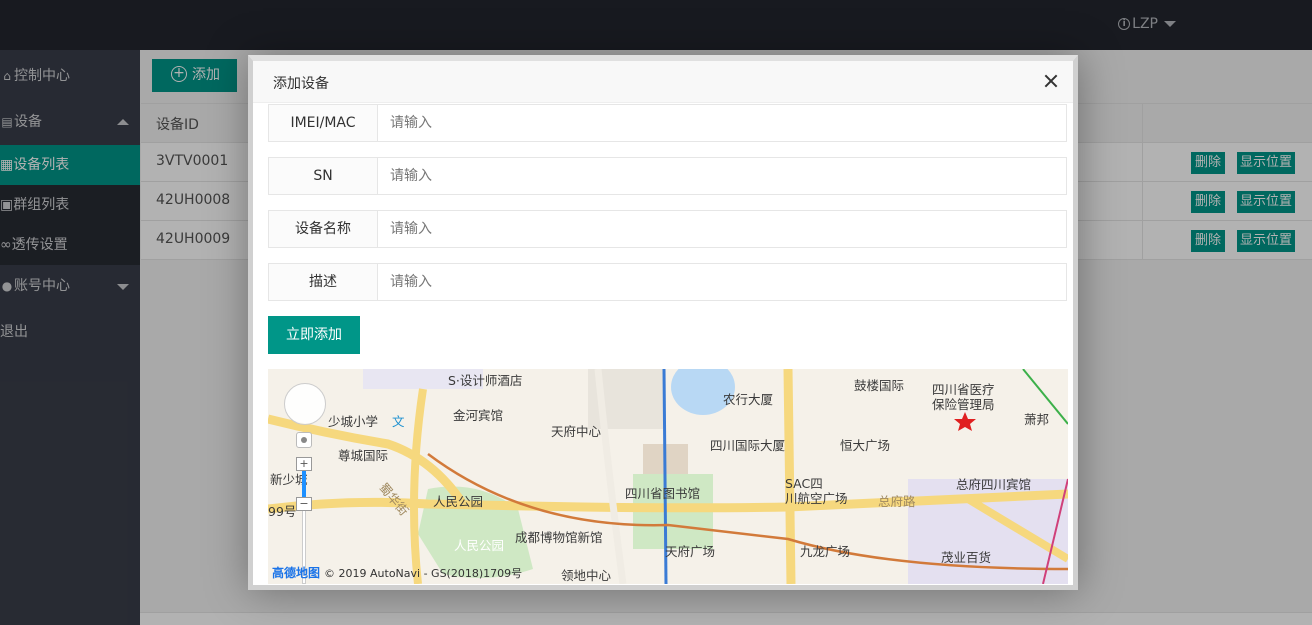 This screenshot has width=1312, height=625. What do you see at coordinates (576, 431) in the screenshot?
I see `map-label: 天府中心` at bounding box center [576, 431].